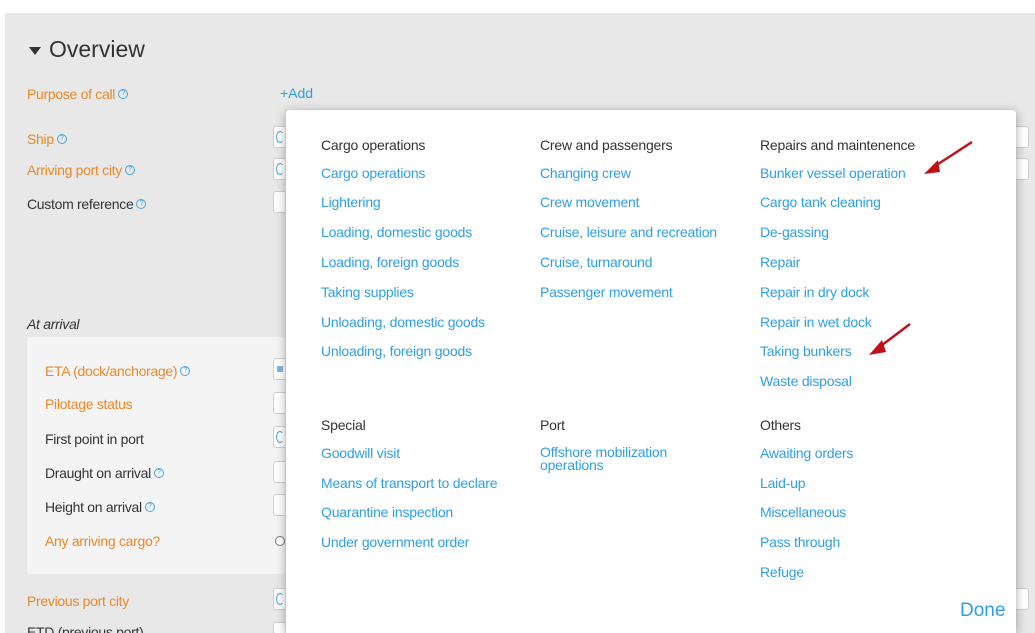 This screenshot has width=1035, height=633. What do you see at coordinates (93, 507) in the screenshot?
I see `height-on-arrival-text: Height on arrival` at bounding box center [93, 507].